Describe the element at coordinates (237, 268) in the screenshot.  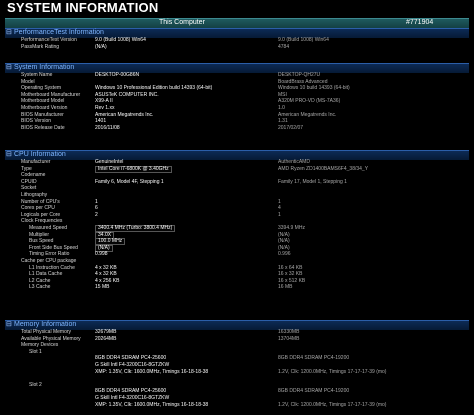
I see `info-row: L1 Instruction Cache 4 x 32 KB 16 x 64 KB` at that location.